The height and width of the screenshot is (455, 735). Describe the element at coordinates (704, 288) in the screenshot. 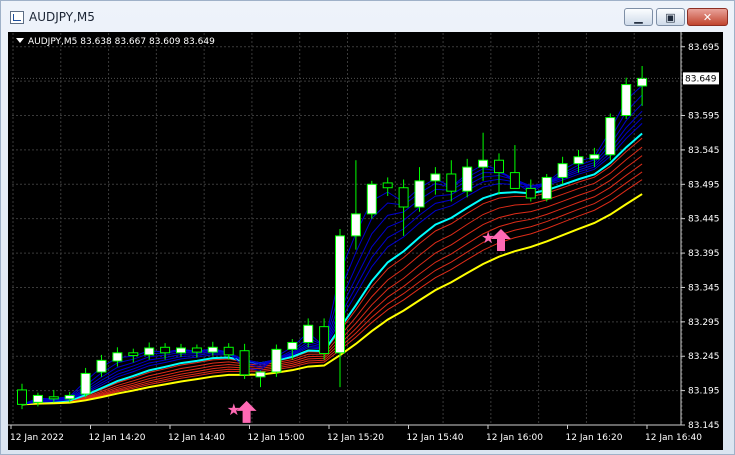

I see `y-tick-label: 83.345` at that location.